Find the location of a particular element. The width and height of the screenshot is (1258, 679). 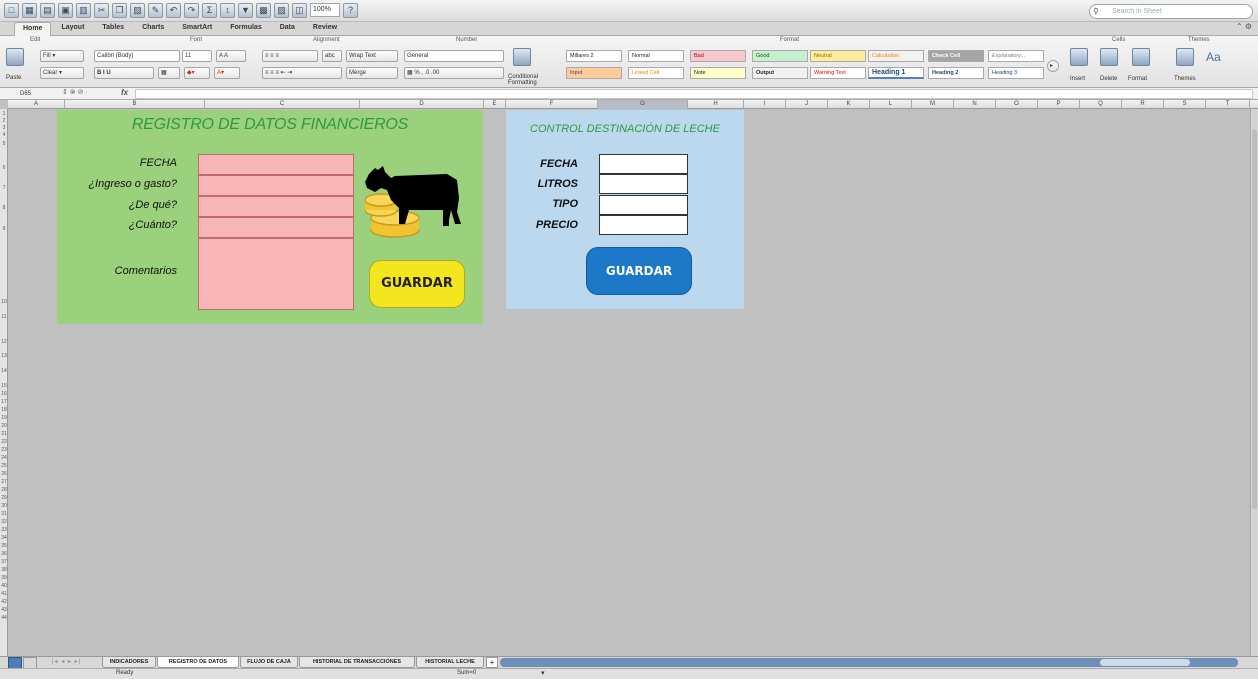

row-header: 33 is located at coordinates (4, 530).